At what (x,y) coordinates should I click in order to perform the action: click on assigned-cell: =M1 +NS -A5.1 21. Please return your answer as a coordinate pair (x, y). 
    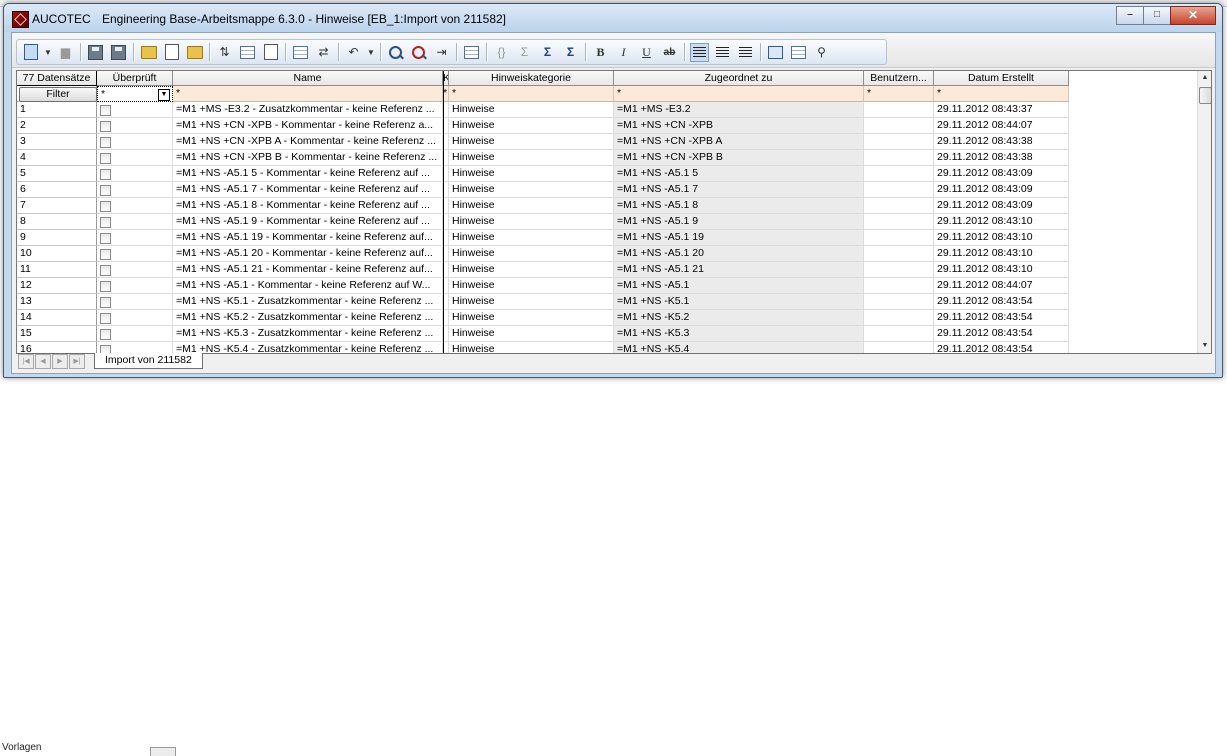
    Looking at the image, I should click on (739, 270).